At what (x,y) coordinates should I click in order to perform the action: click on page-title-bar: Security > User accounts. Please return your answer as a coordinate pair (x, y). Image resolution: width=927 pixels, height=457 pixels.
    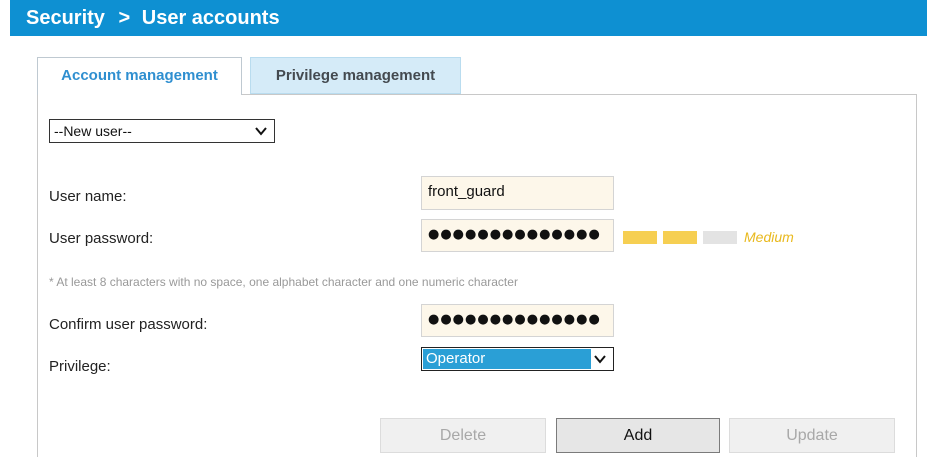
    Looking at the image, I should click on (468, 18).